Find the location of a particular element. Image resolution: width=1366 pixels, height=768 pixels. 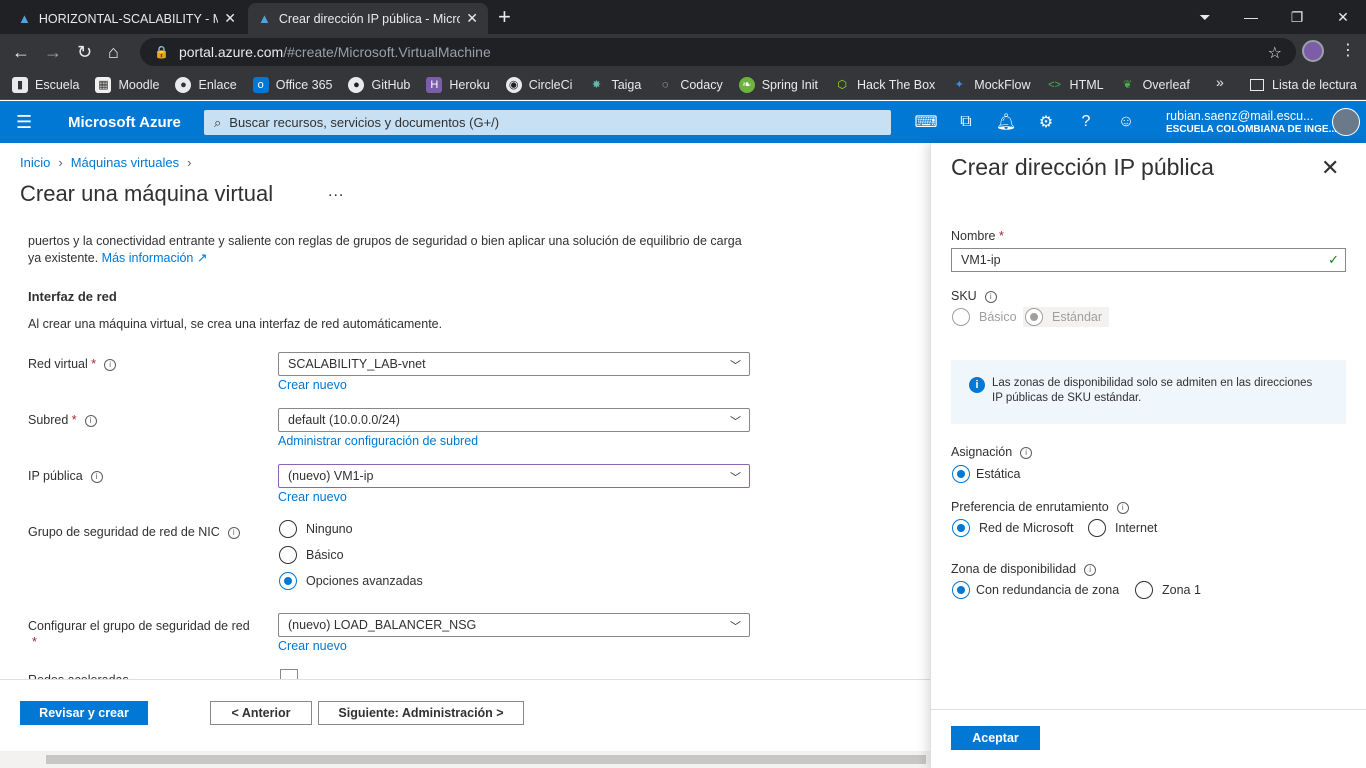

page-title: Crear una máquina virtual is located at coordinates (147, 193).